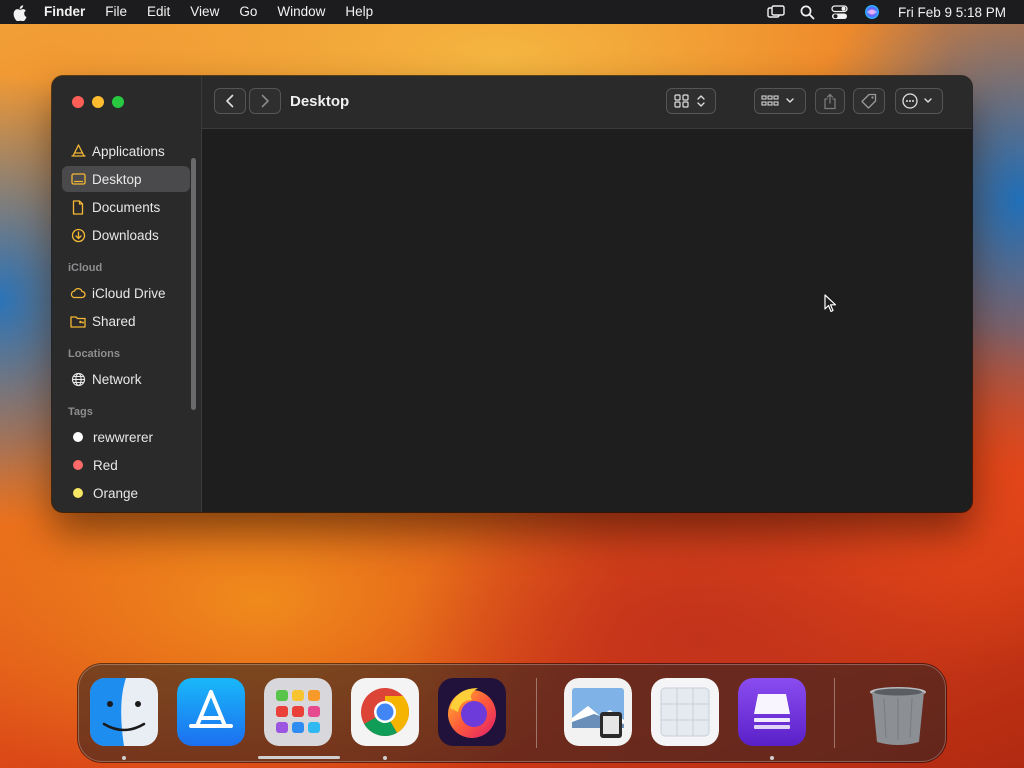  What do you see at coordinates (124, 712) in the screenshot?
I see `dock-finder-icon` at bounding box center [124, 712].